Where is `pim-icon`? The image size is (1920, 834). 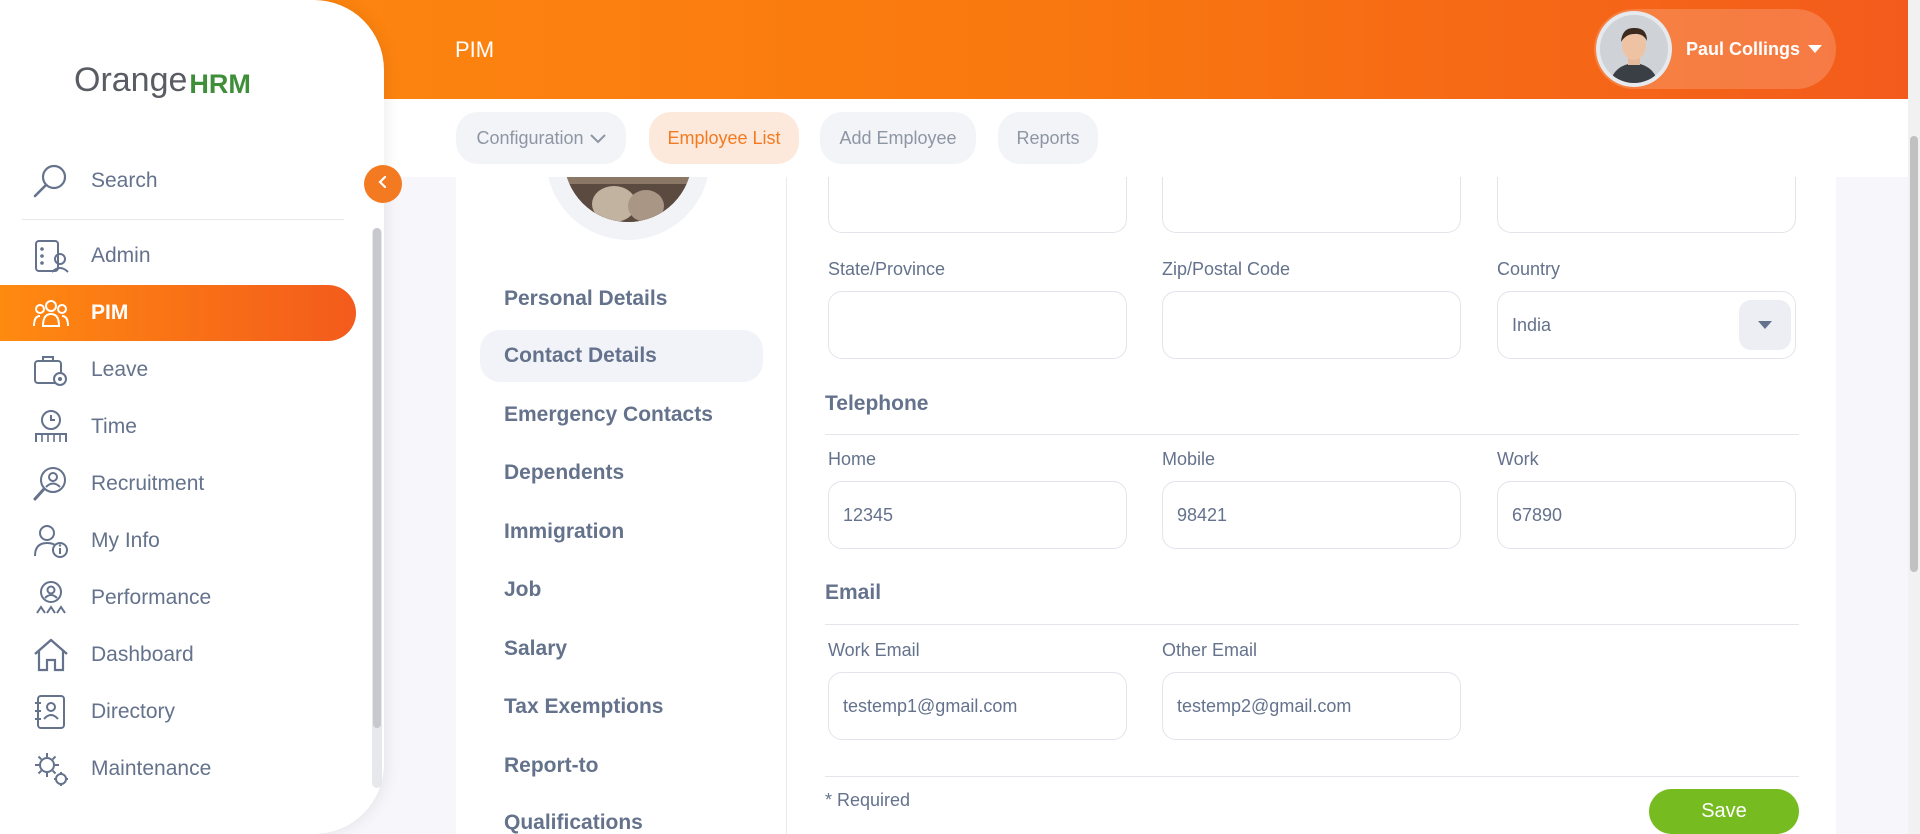 pim-icon is located at coordinates (51, 313).